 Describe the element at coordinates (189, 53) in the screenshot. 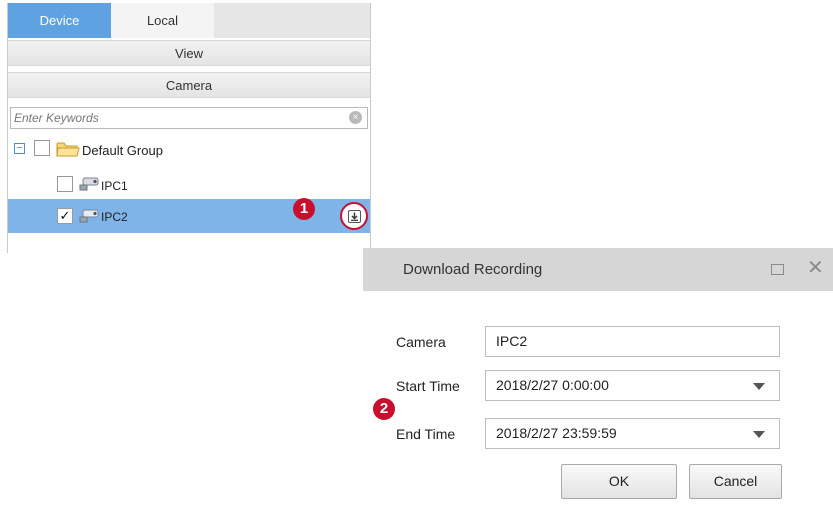

I see `view-section-header: View` at that location.